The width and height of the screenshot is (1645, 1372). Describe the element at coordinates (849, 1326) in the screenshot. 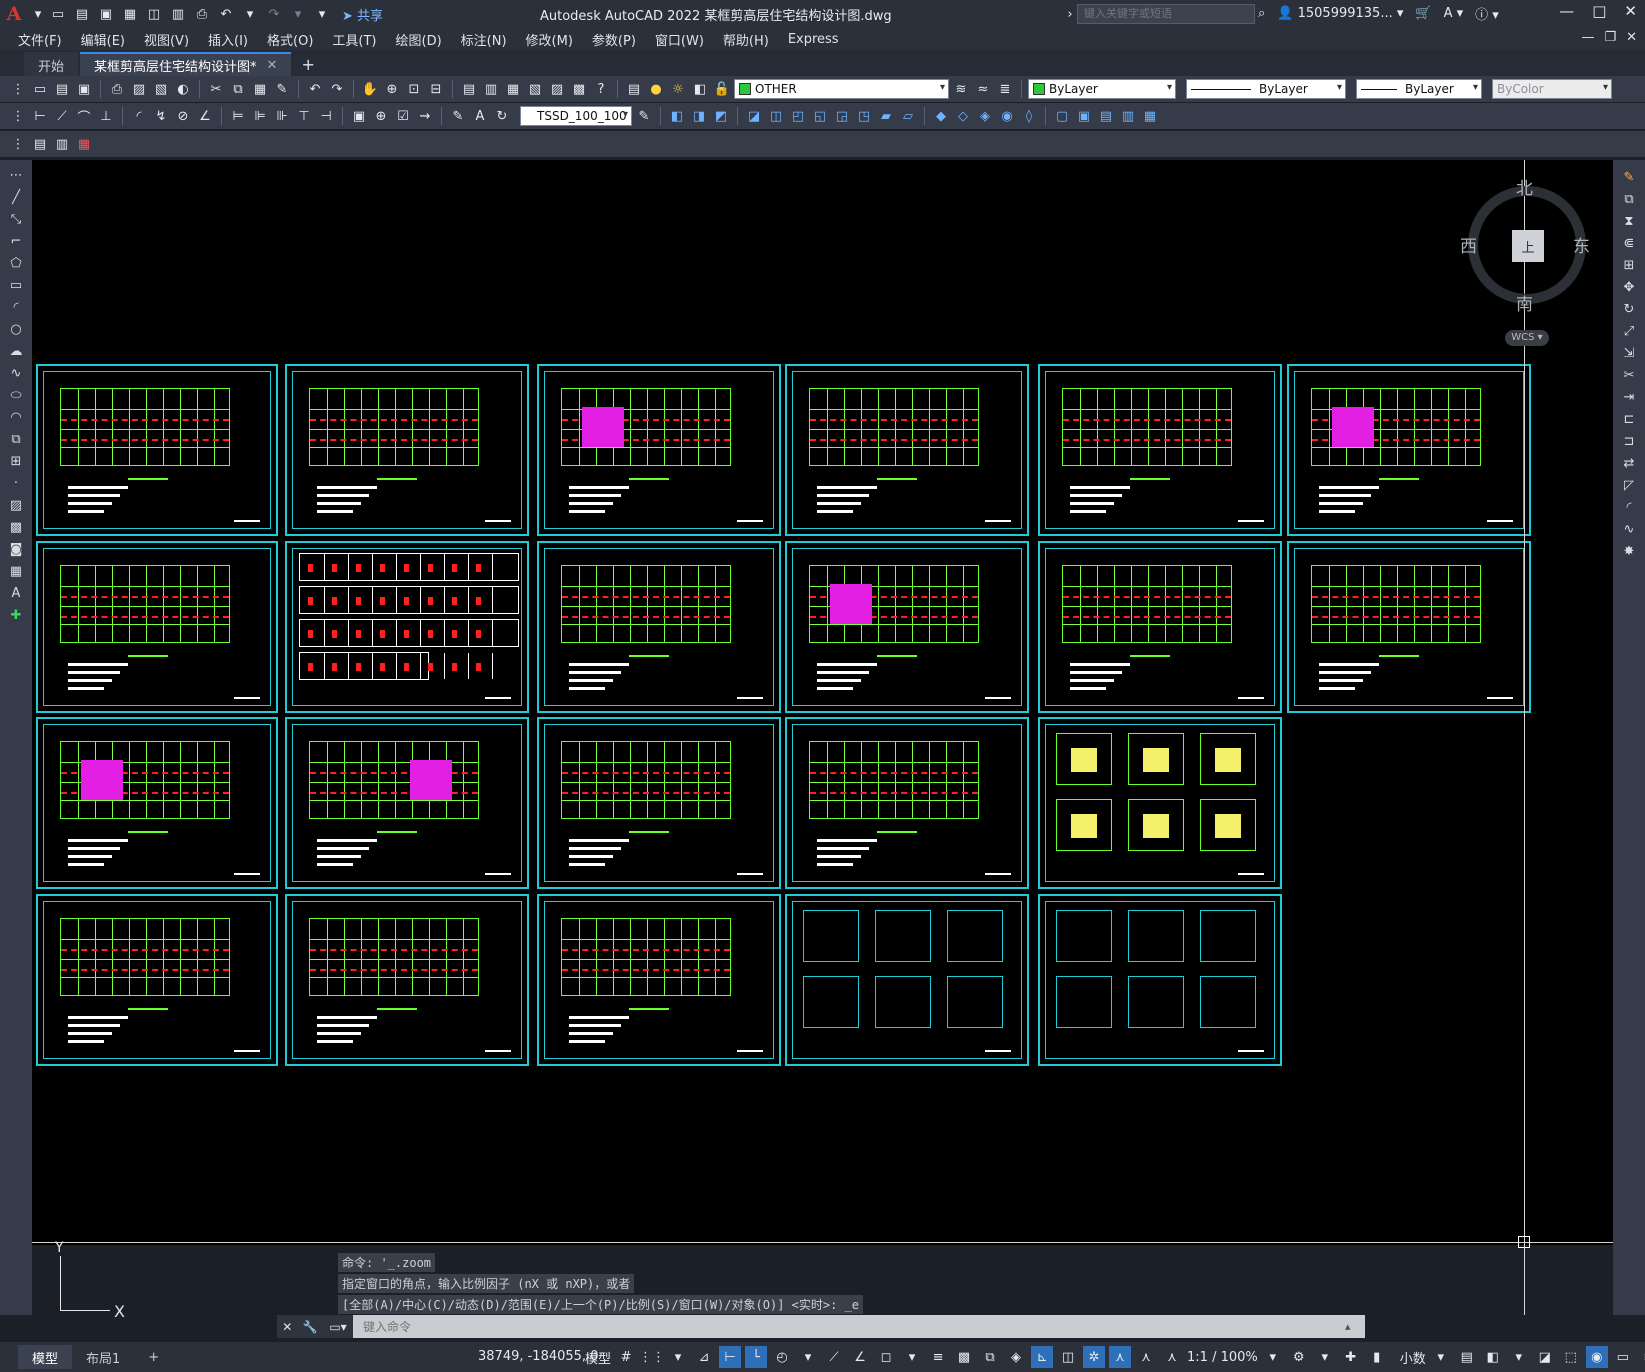

I see `command-input` at that location.